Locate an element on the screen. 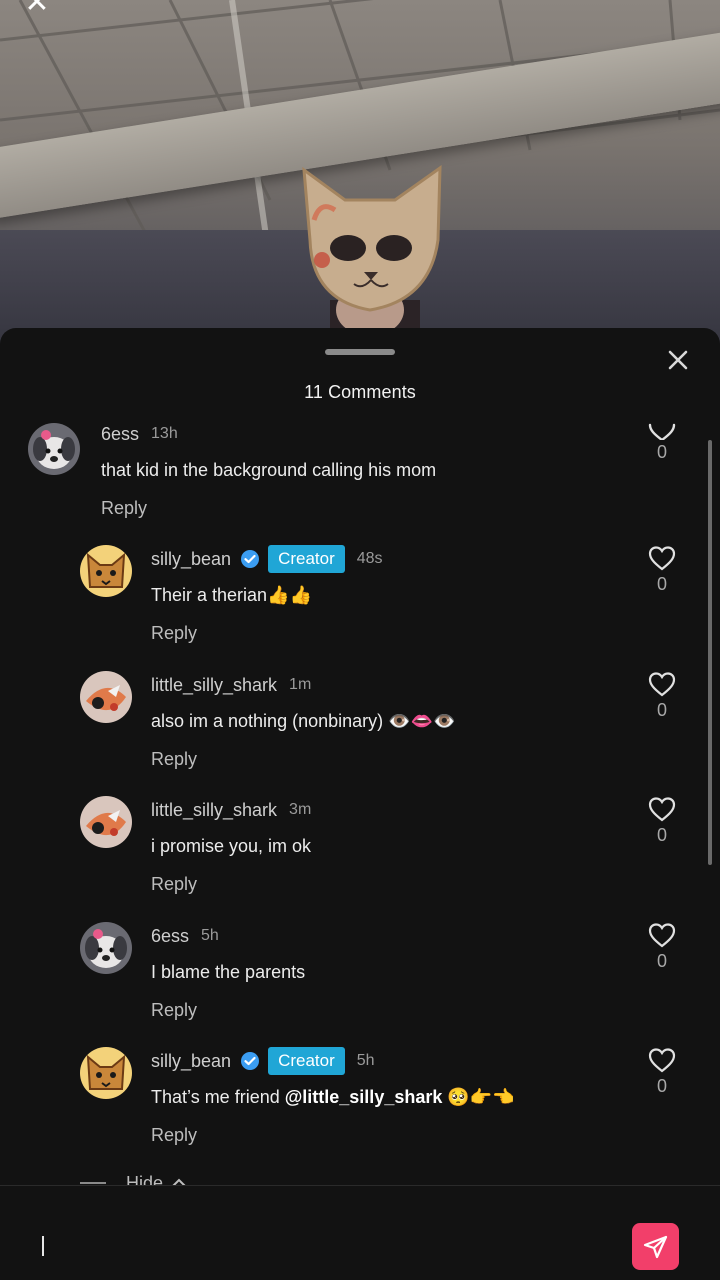 This screenshot has height=1280, width=720. mention-link: @little_silly_shark is located at coordinates (364, 1097).